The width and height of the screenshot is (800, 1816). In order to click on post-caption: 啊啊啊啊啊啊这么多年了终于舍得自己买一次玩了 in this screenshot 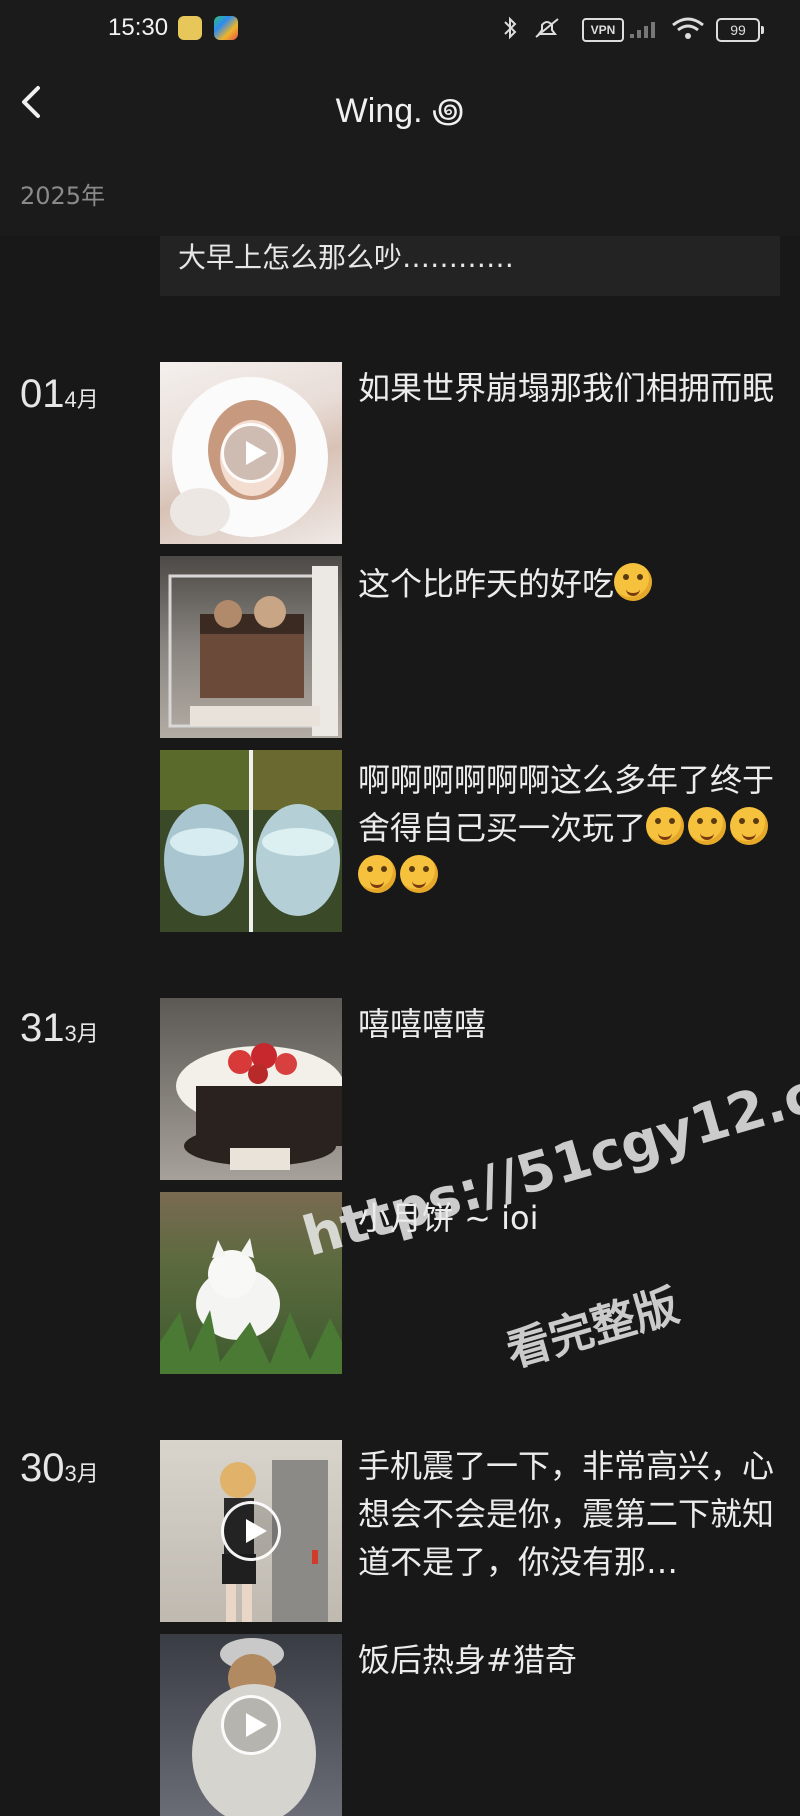, I will do `click(568, 828)`.